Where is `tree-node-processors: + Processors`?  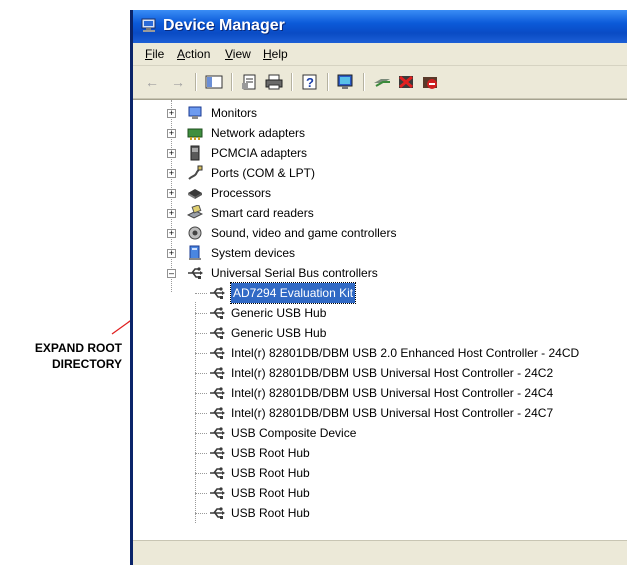
tree-node-processors: + Processors is located at coordinates (333, 193).